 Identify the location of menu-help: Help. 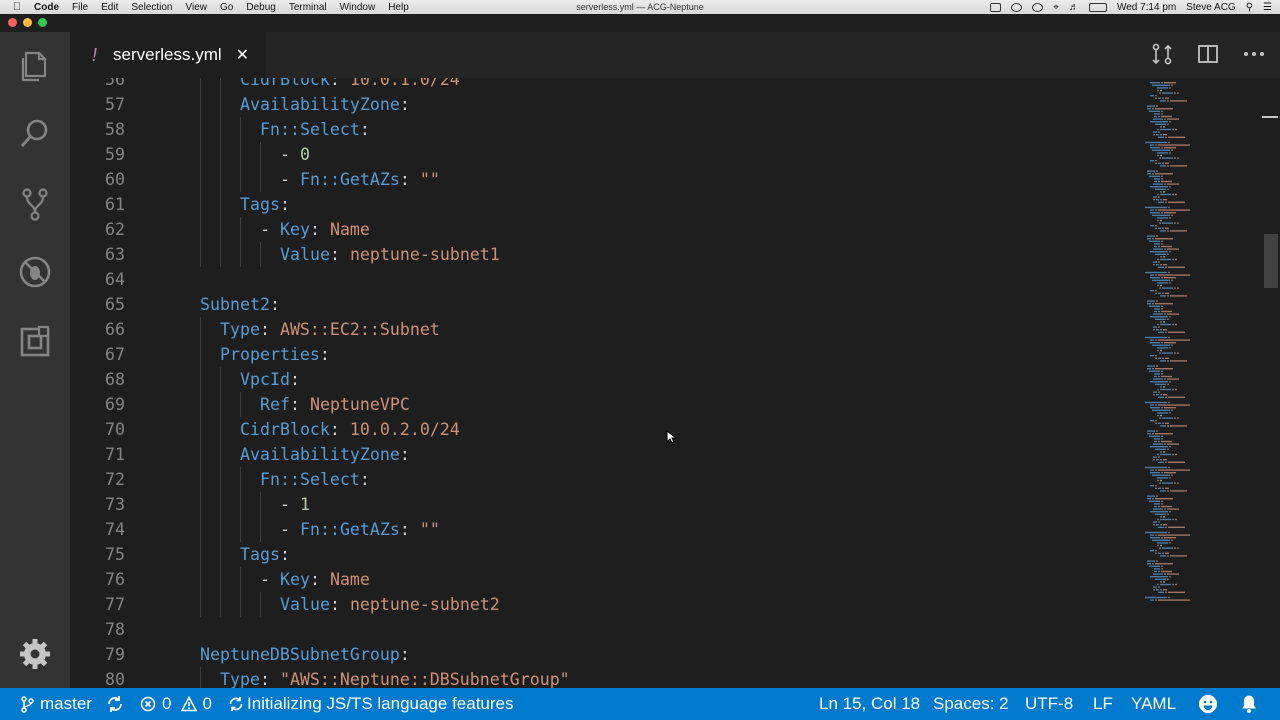
(398, 7).